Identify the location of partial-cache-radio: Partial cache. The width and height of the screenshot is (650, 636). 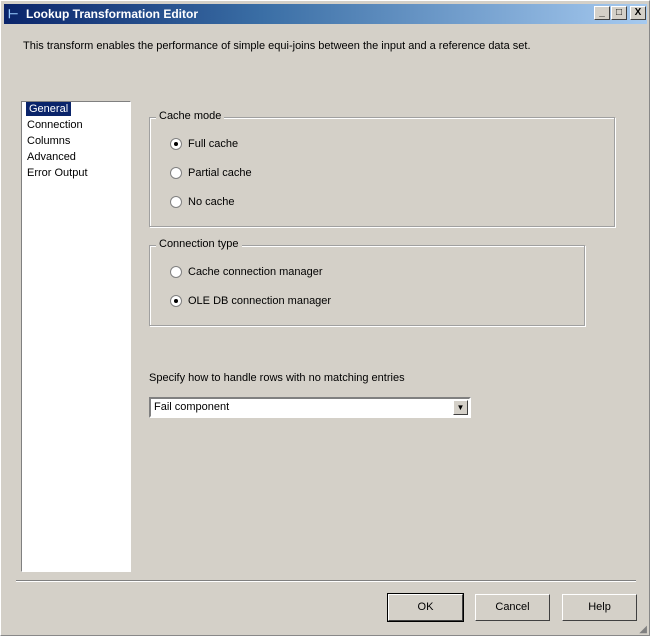
(211, 173).